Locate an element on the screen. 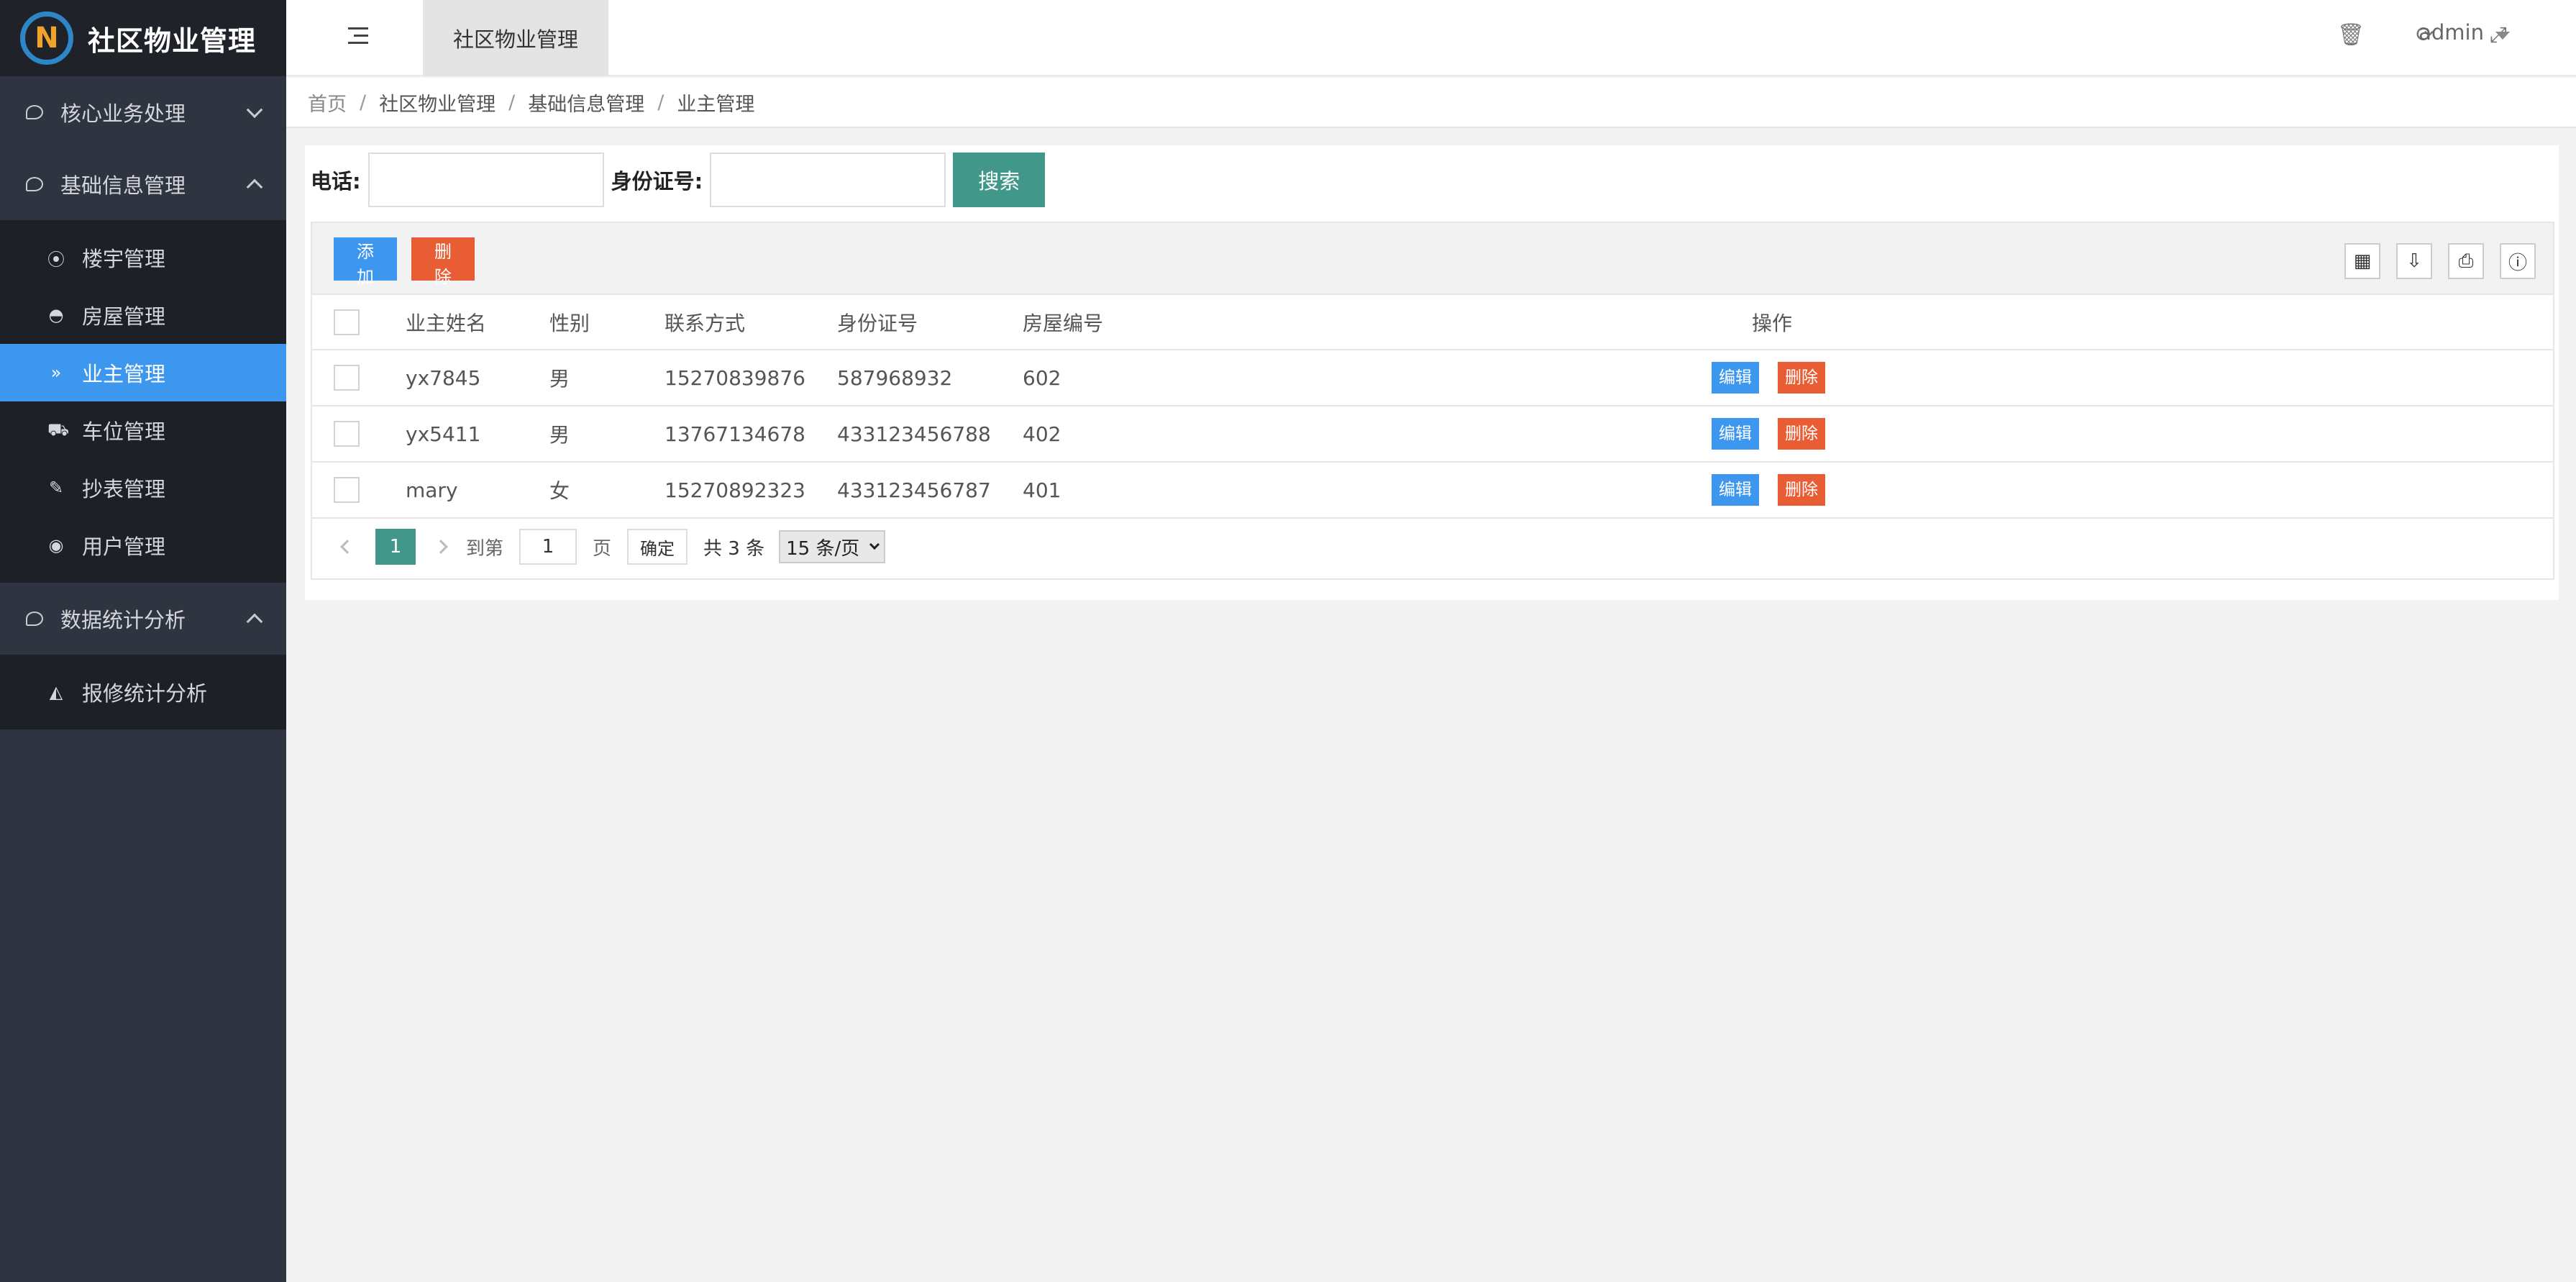  total-count: 共 3 条 is located at coordinates (734, 548).